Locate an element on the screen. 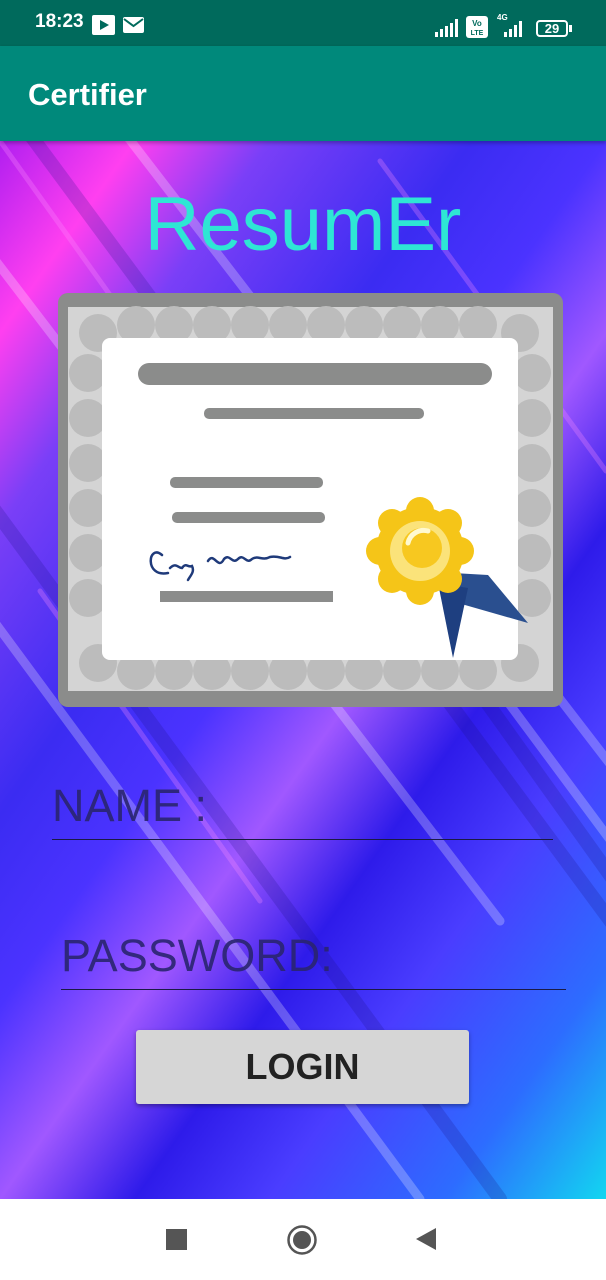 The image size is (606, 1280). battery-level: 29 is located at coordinates (552, 28).